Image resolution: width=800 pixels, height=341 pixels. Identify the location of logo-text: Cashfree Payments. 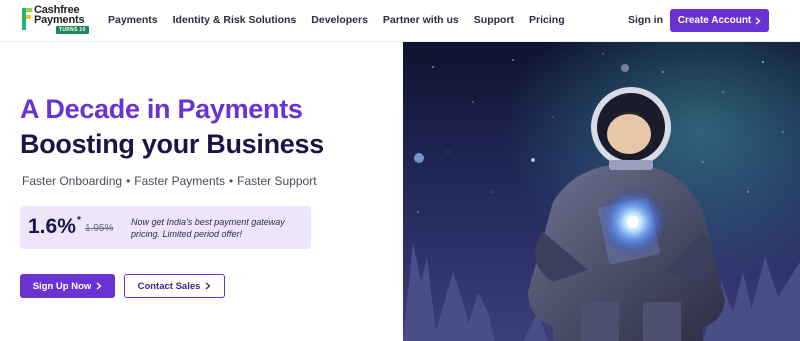
(59, 15).